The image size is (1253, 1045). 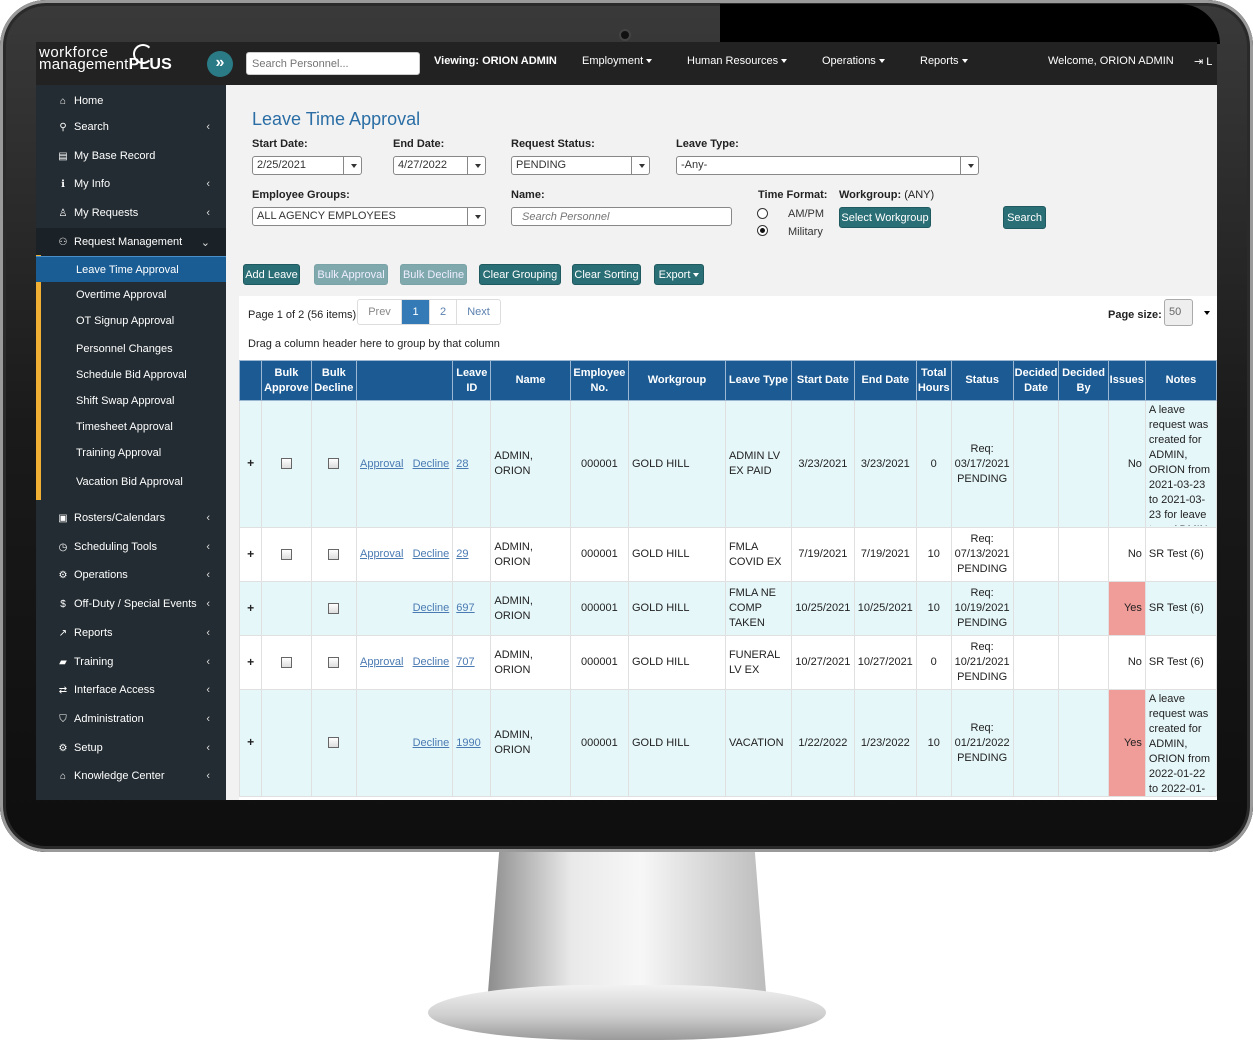 I want to click on col-name: Name, so click(x=530, y=380).